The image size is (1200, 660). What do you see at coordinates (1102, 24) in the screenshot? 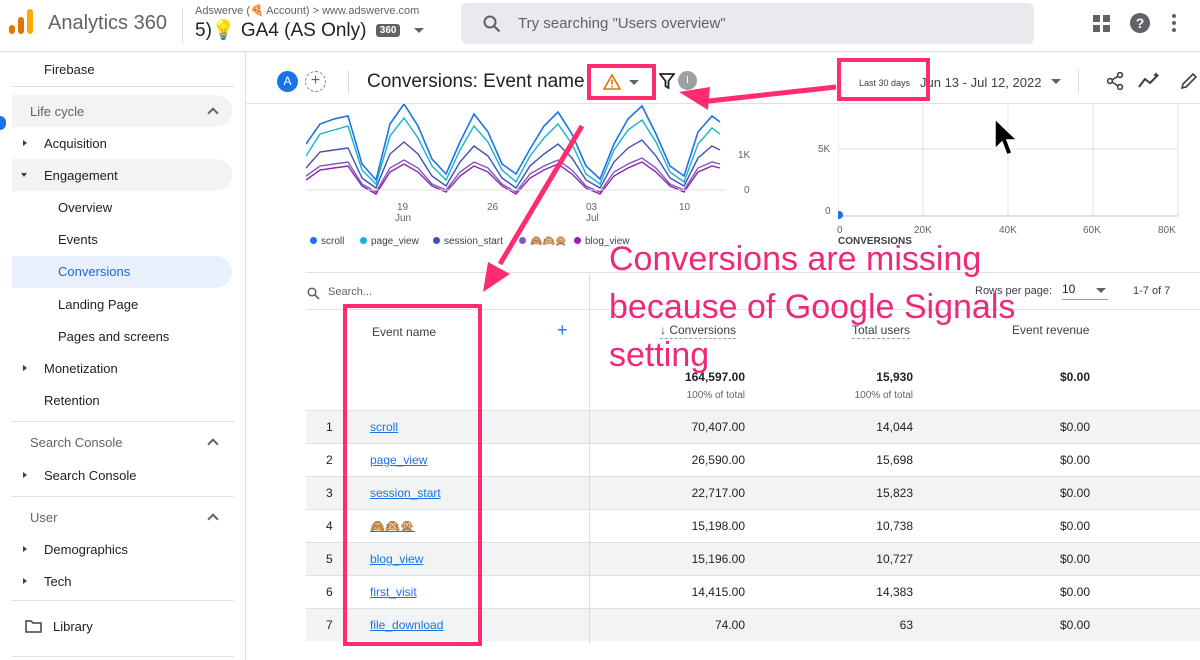
I see `apps-grid-icon` at bounding box center [1102, 24].